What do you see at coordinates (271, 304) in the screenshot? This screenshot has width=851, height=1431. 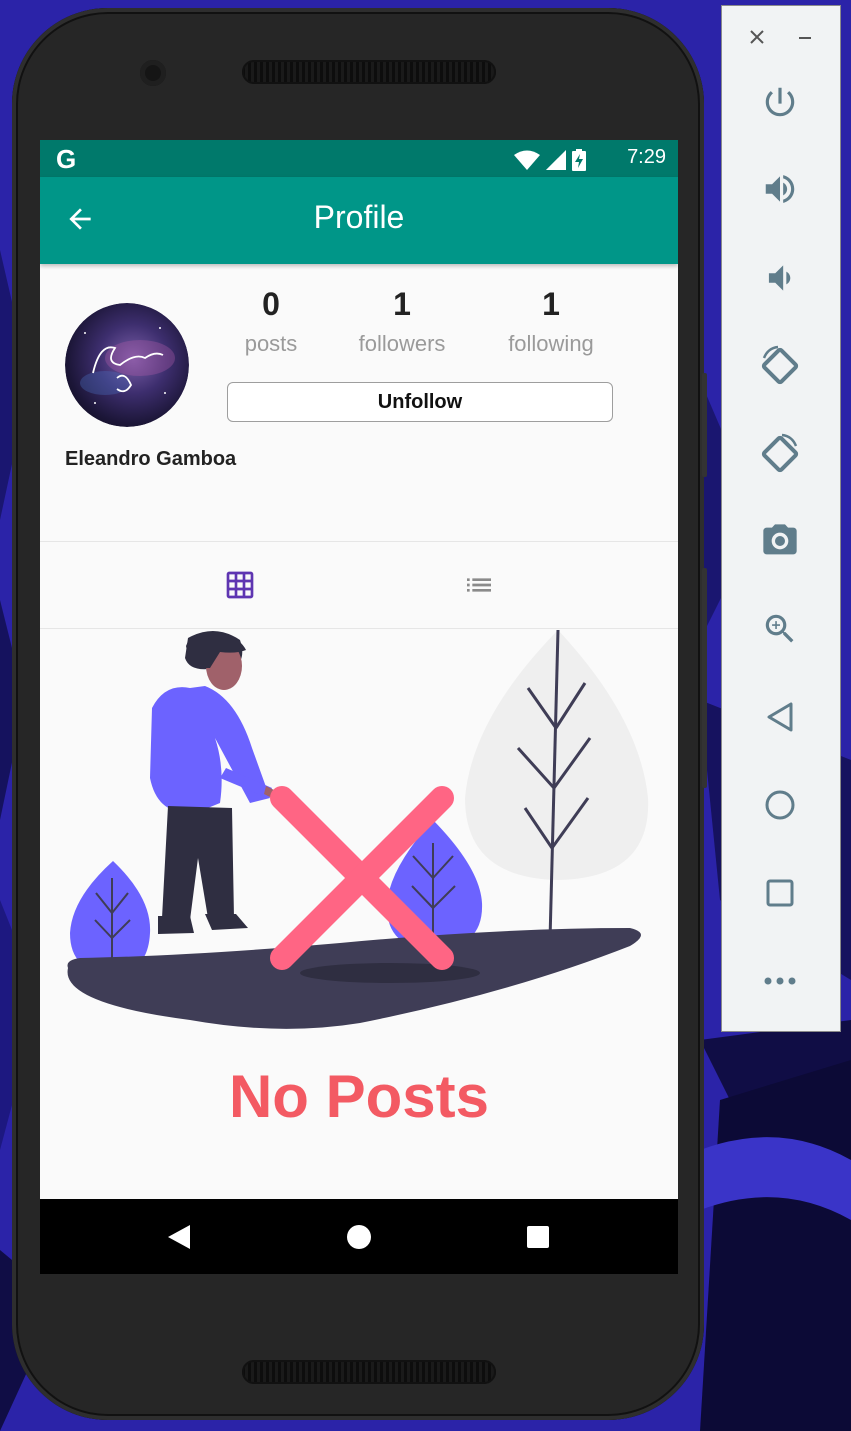 I see `posts-count: 0` at bounding box center [271, 304].